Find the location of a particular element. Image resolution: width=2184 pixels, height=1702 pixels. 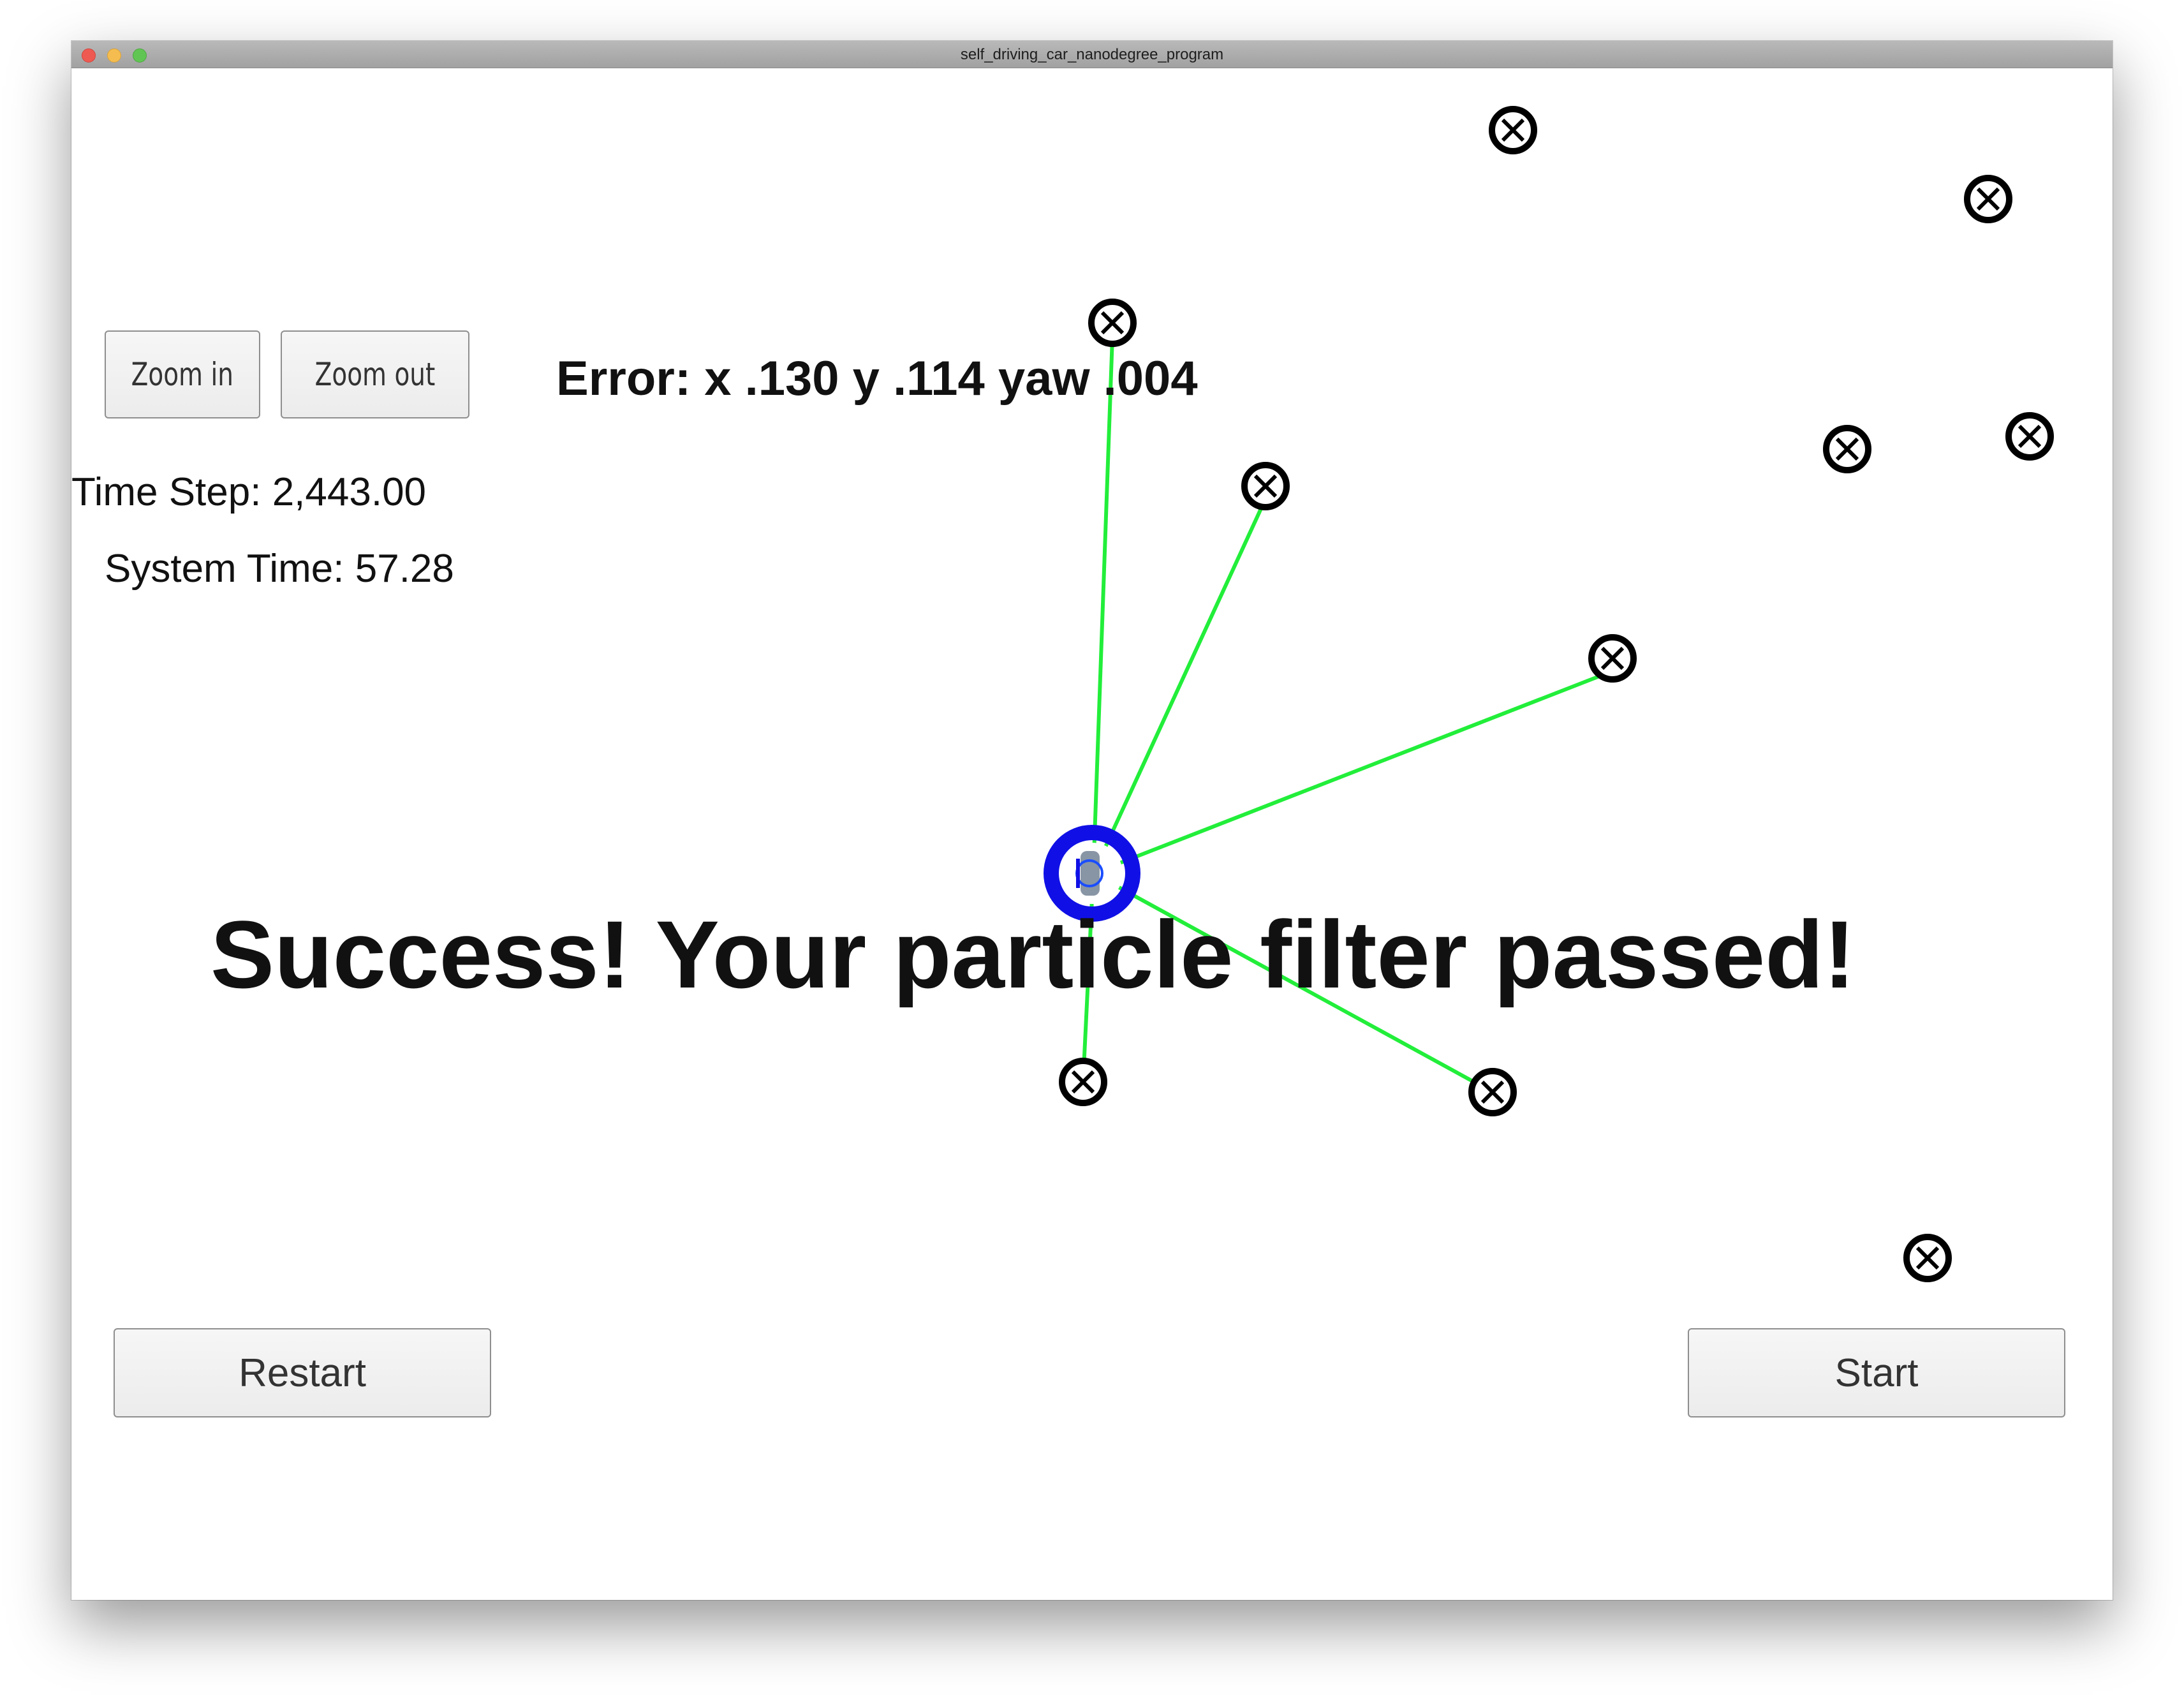

observation-line is located at coordinates (1102, 605).